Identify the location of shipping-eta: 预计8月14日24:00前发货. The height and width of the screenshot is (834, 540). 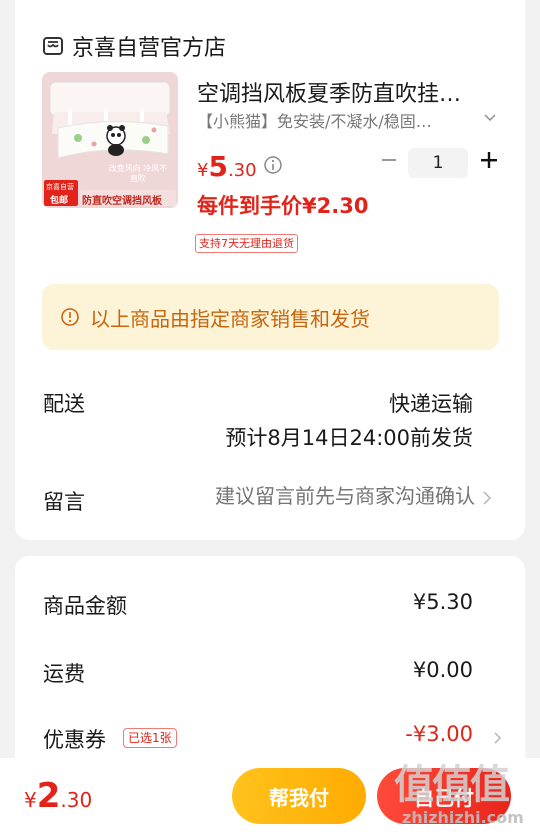
(349, 438).